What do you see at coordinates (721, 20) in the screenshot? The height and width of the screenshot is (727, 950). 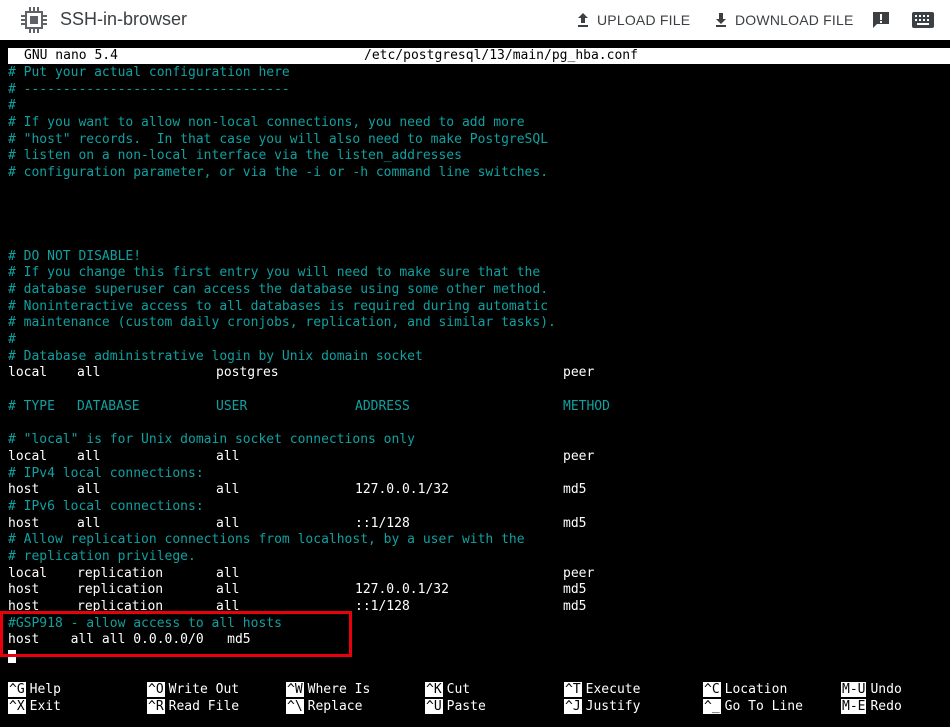 I see `download-icon` at bounding box center [721, 20].